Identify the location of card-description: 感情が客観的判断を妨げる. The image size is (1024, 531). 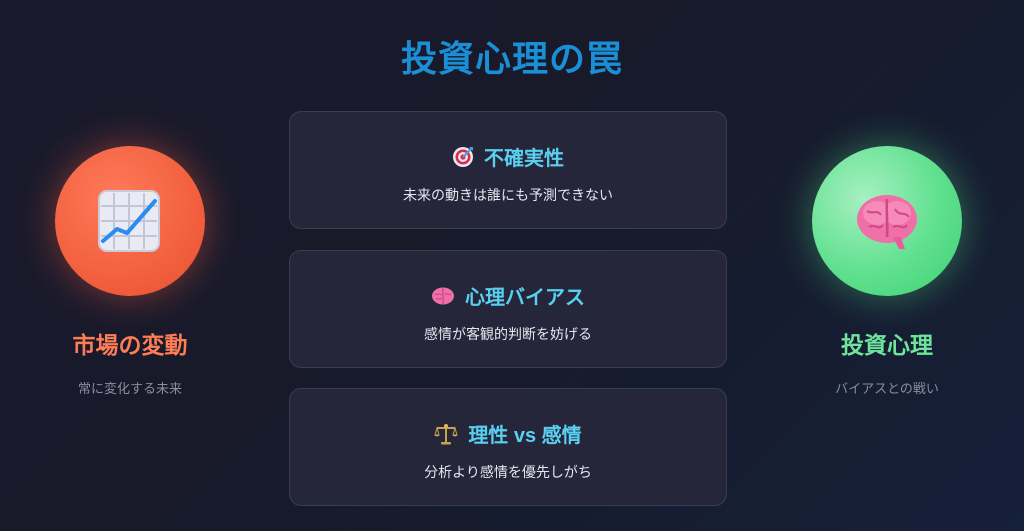
(508, 334).